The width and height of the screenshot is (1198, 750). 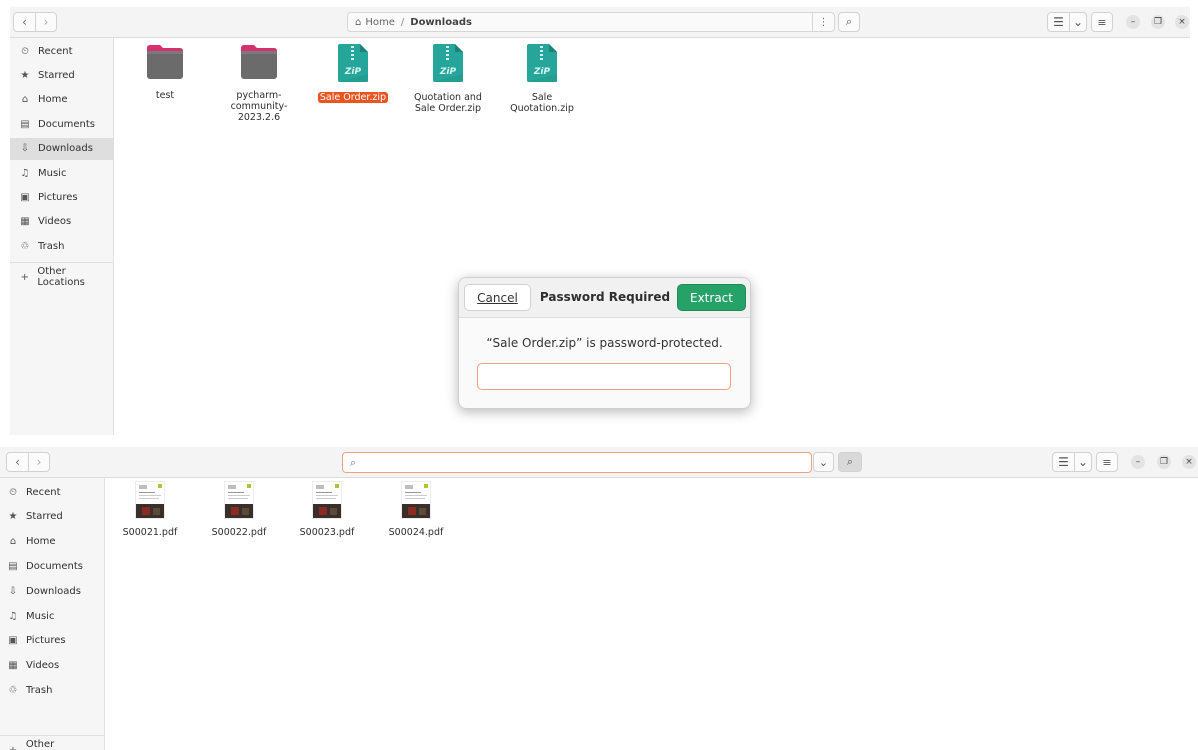 What do you see at coordinates (497, 297) in the screenshot?
I see `cancel-button: Cancel` at bounding box center [497, 297].